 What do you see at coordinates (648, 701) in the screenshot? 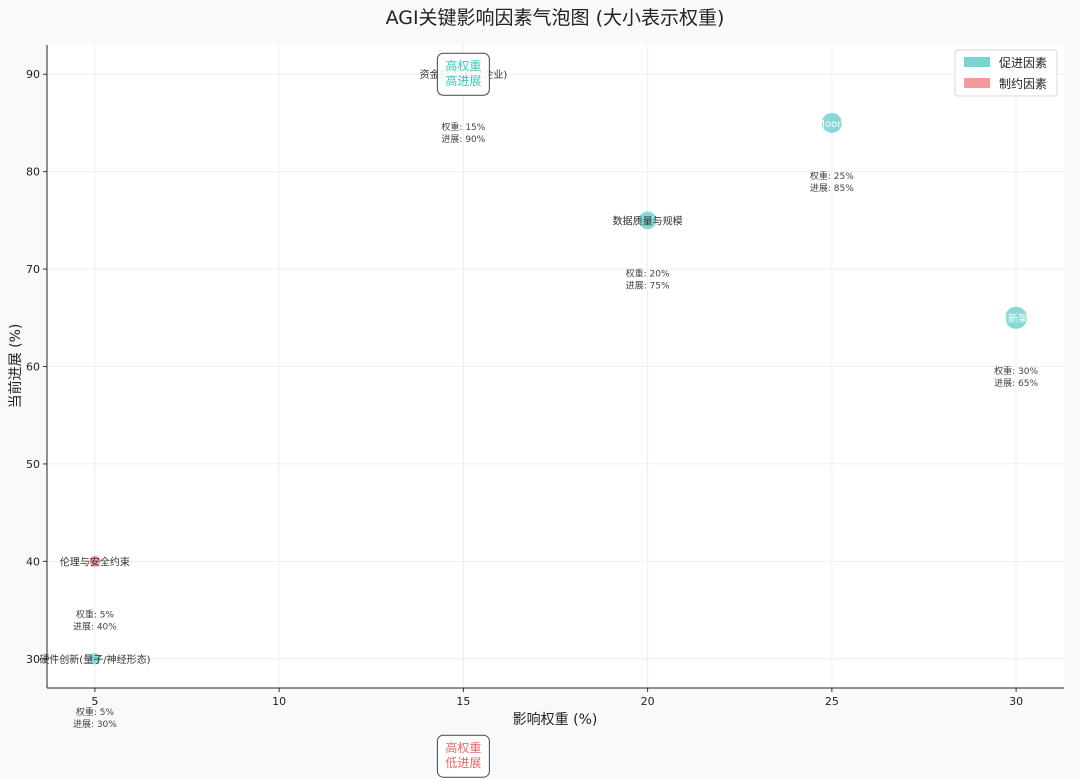
I see `x-tick-label: 20` at bounding box center [648, 701].